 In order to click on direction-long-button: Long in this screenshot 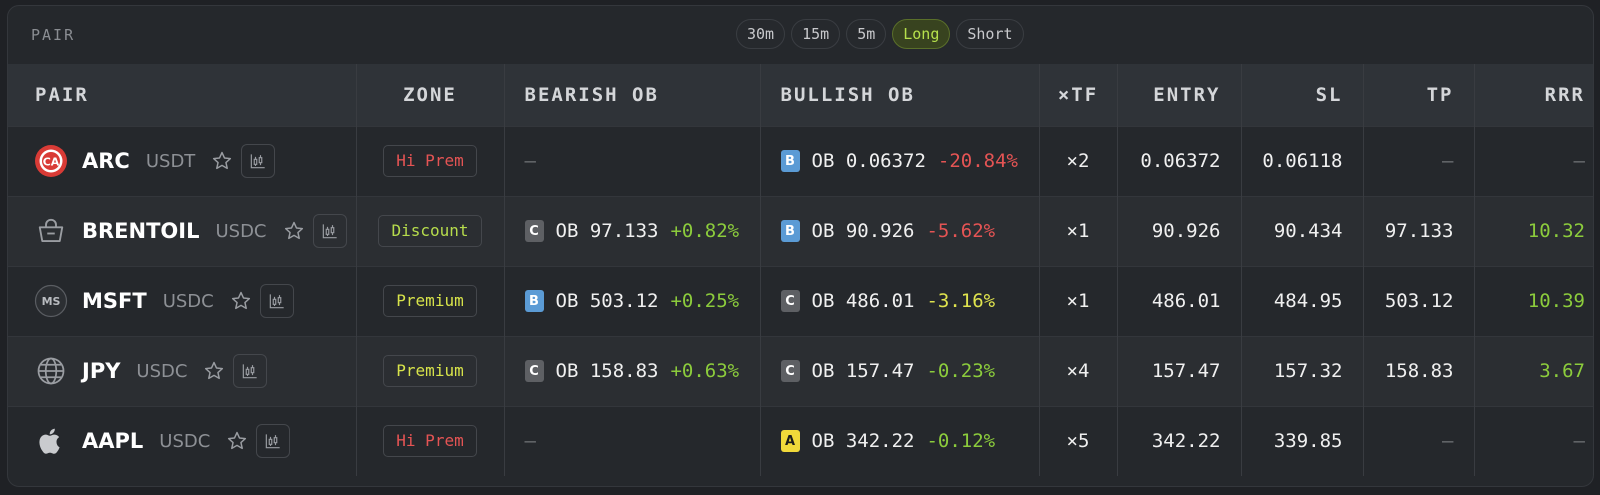, I will do `click(921, 34)`.